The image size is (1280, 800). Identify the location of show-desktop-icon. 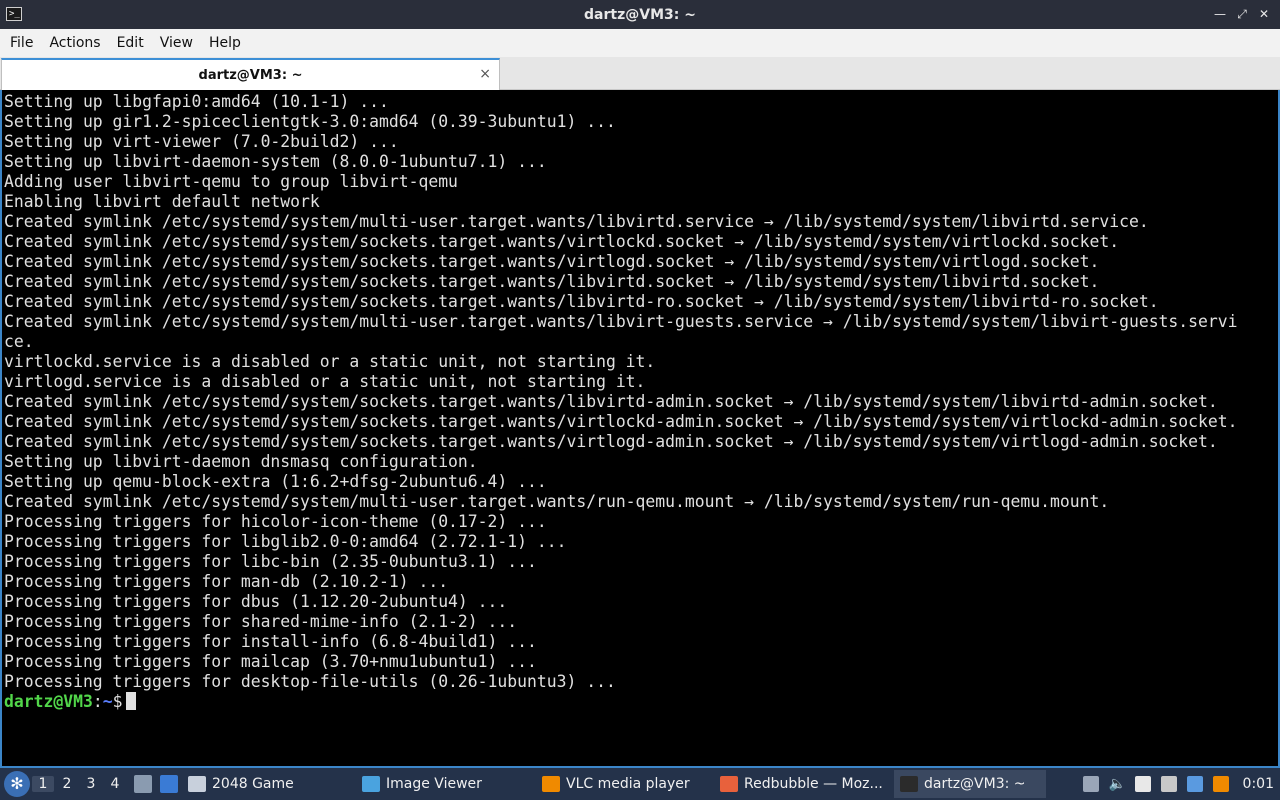
(169, 784).